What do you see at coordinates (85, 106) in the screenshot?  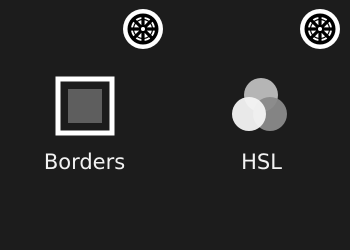 I see `square-border-icon` at bounding box center [85, 106].